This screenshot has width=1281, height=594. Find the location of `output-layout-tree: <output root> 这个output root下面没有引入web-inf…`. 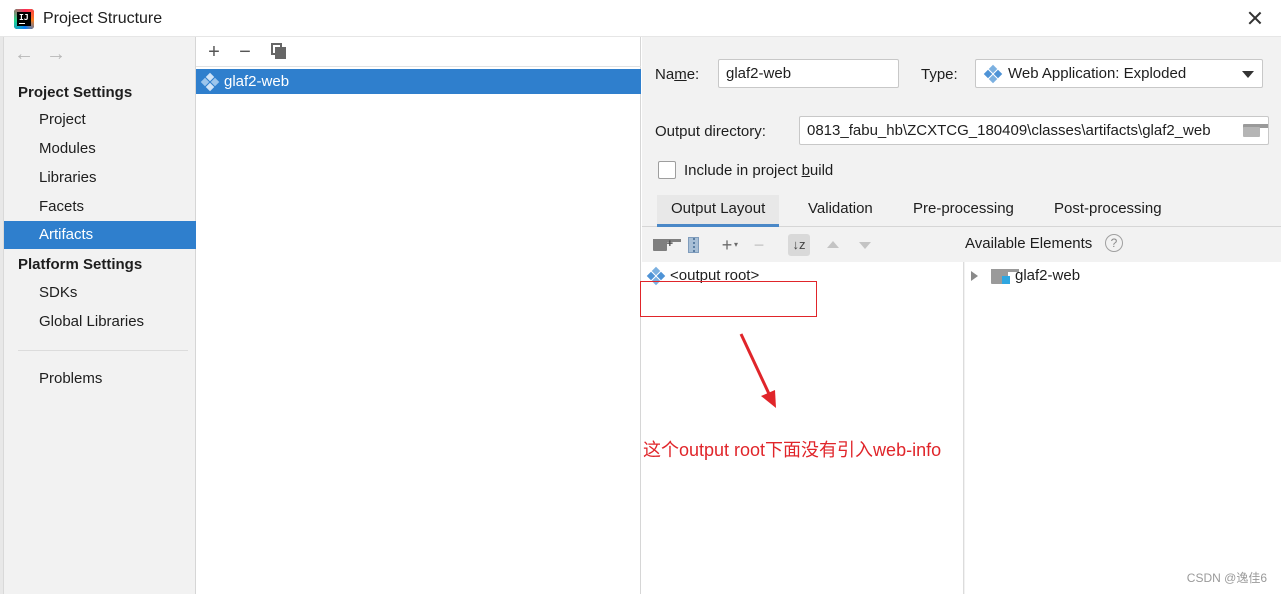

output-layout-tree: <output root> 这个output root下面没有引入web-inf… is located at coordinates (802, 428).